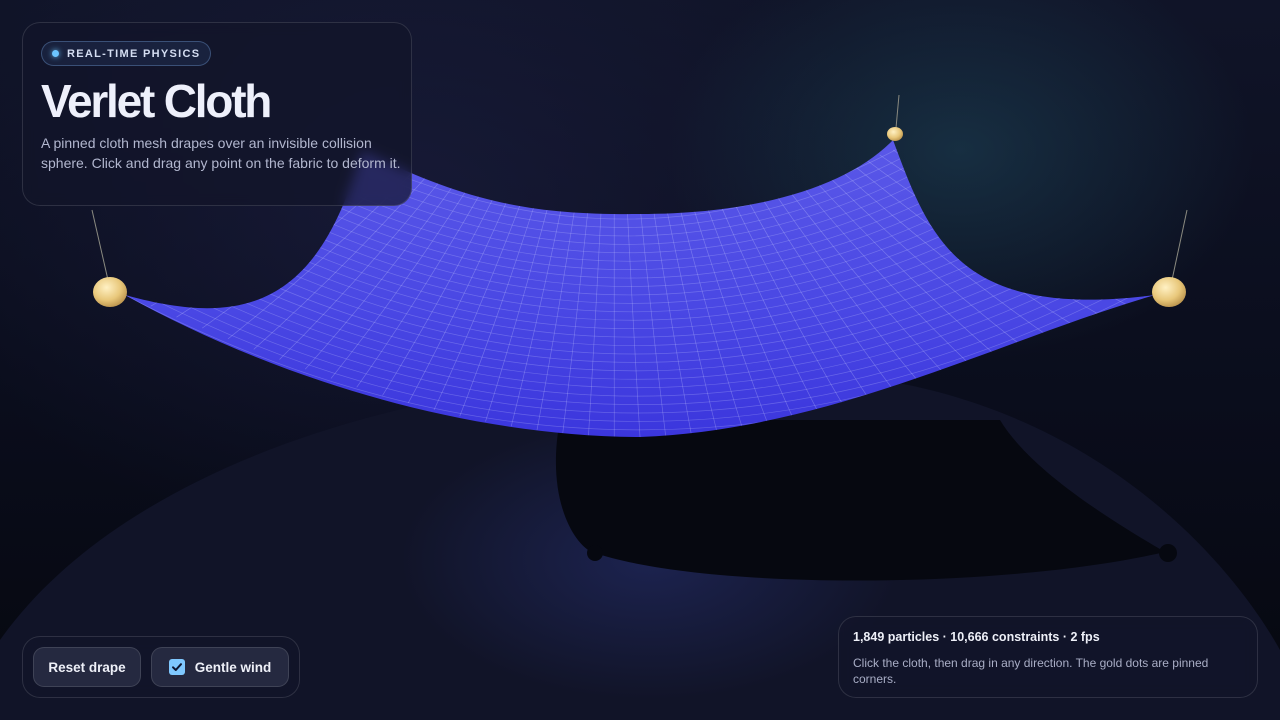  Describe the element at coordinates (55, 53) in the screenshot. I see `live-dot-icon` at that location.